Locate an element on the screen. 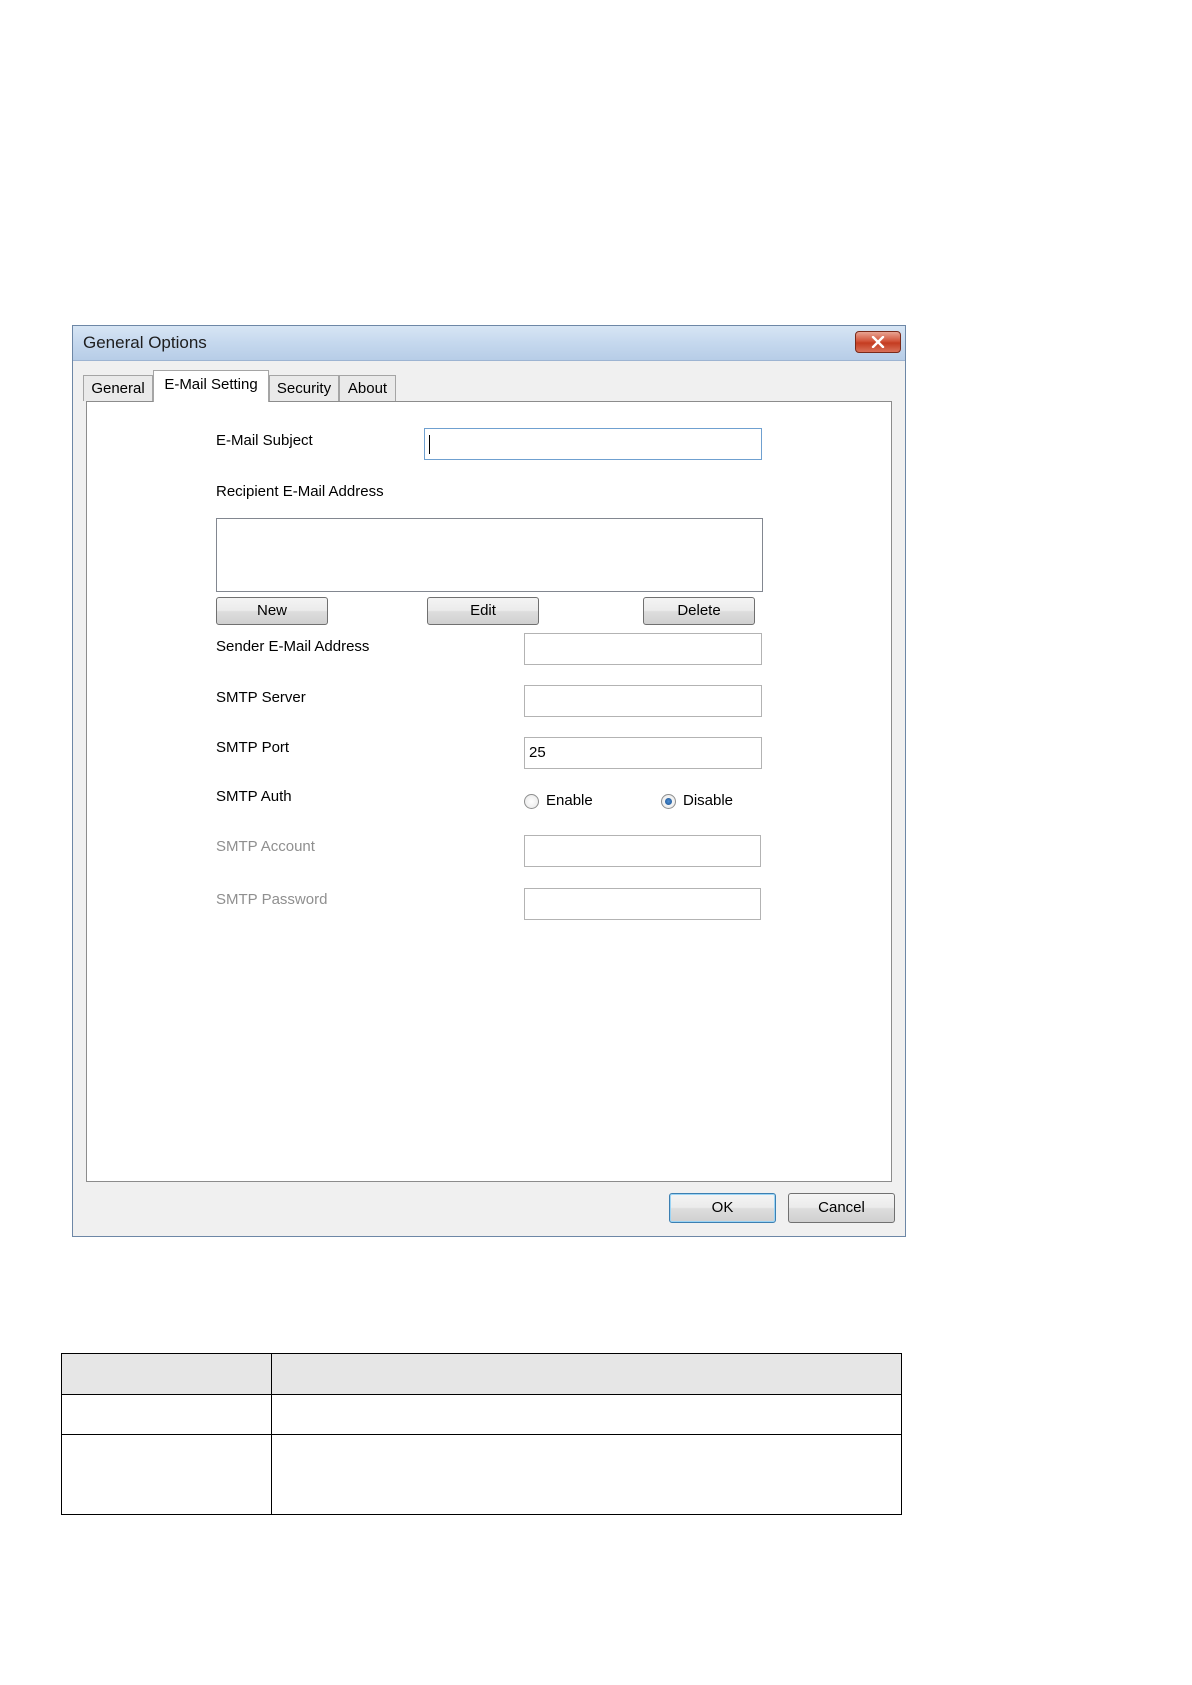 This screenshot has height=1685, width=1192. close-button is located at coordinates (878, 342).